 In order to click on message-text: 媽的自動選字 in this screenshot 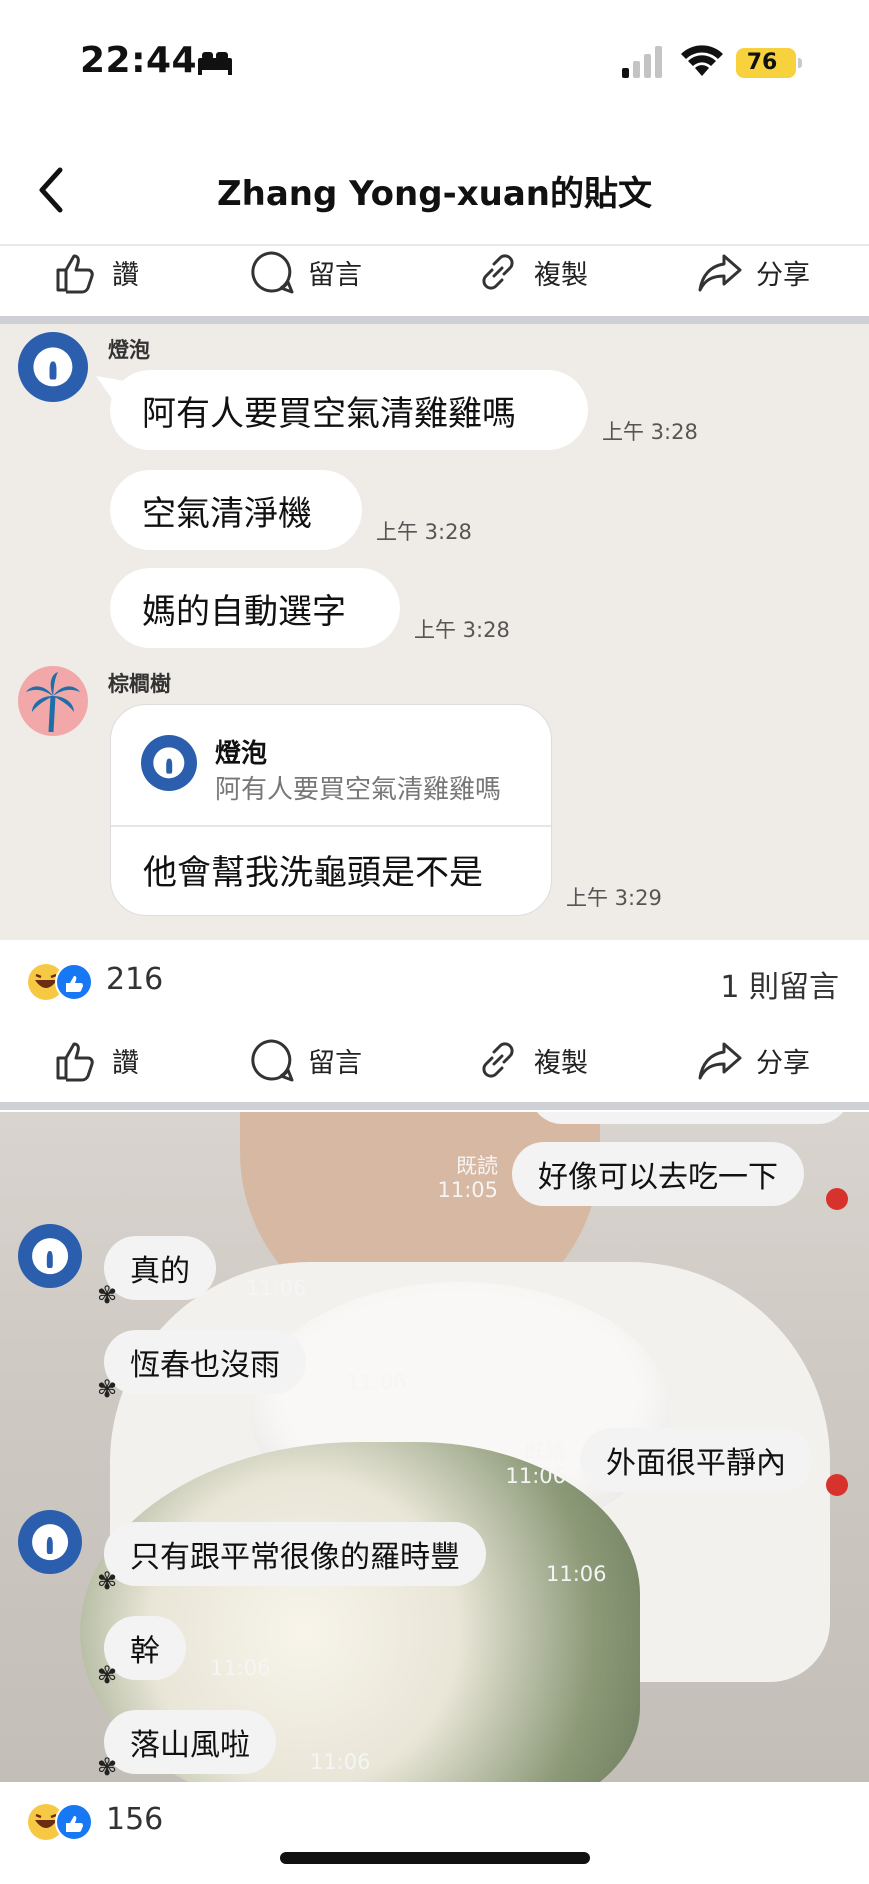, I will do `click(244, 611)`.